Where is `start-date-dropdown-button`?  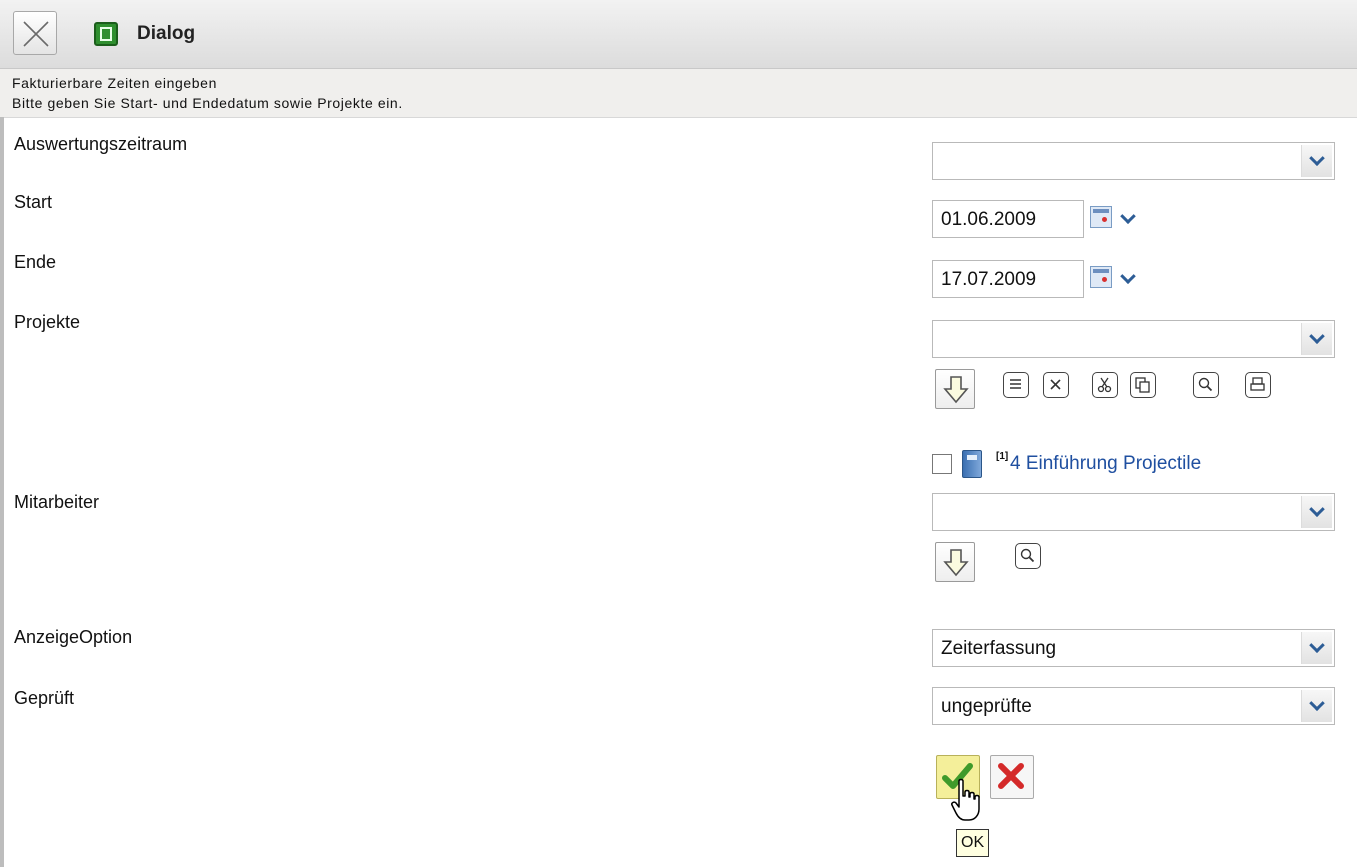
start-date-dropdown-button is located at coordinates (1128, 219).